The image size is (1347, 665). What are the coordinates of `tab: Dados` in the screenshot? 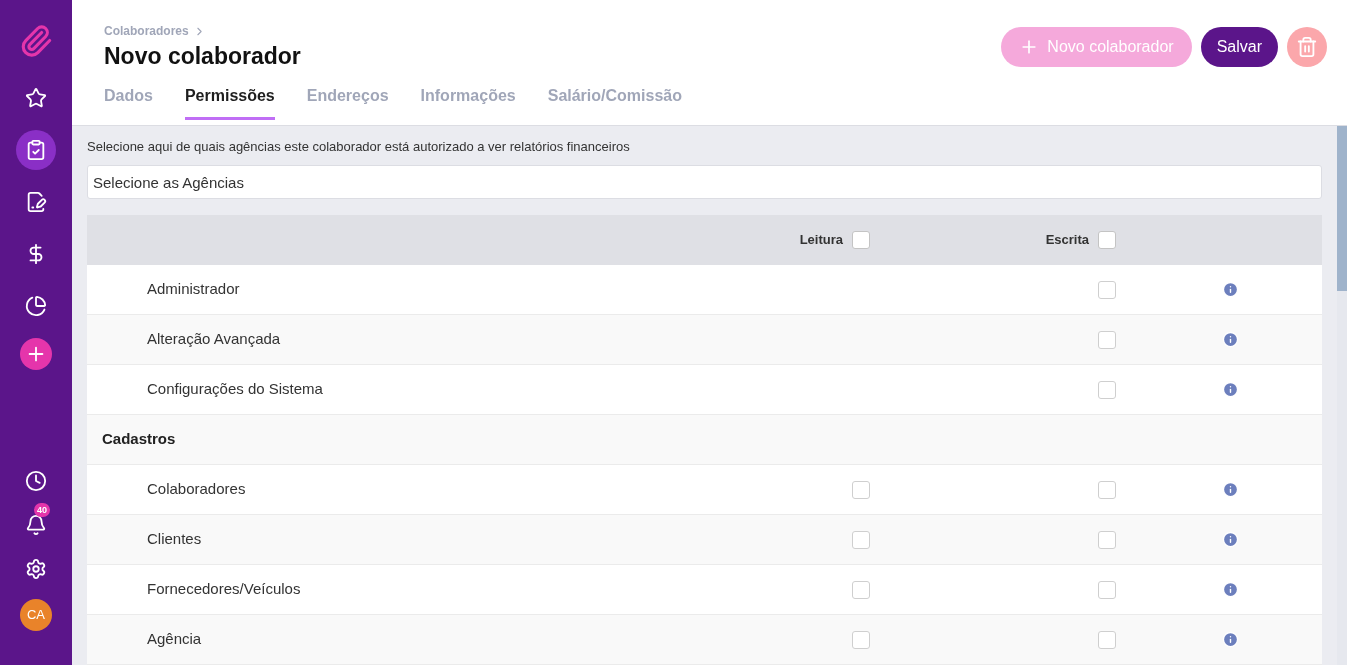 It's located at (128, 102).